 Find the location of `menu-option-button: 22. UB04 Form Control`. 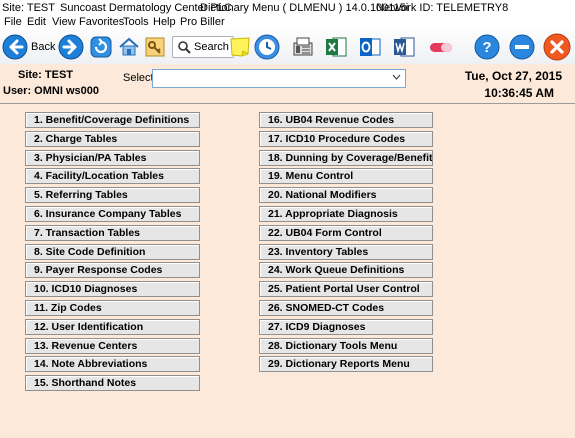

menu-option-button: 22. UB04 Form Control is located at coordinates (346, 233).